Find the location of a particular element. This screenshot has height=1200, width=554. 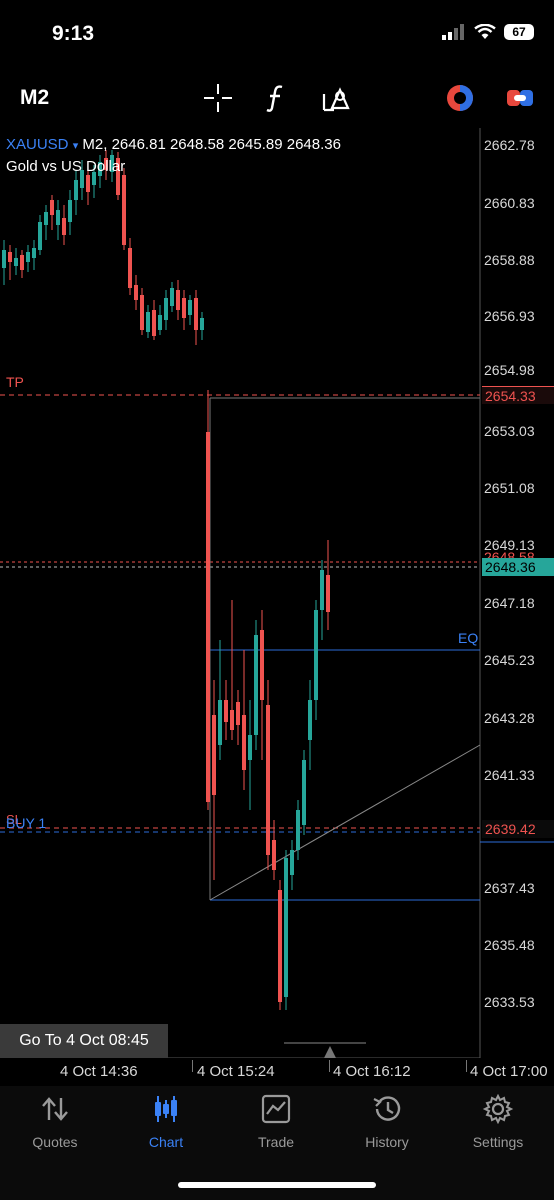

nav-history: History is located at coordinates (387, 1122).